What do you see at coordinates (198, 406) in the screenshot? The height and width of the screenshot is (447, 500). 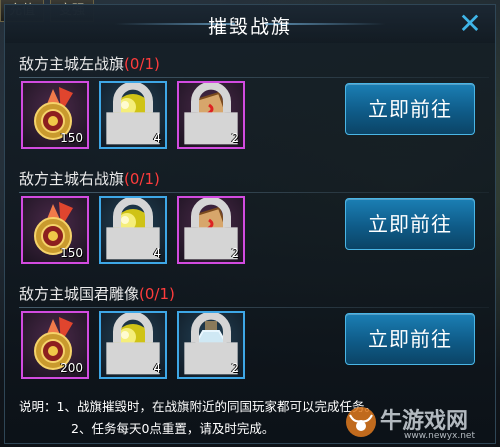 I see `note-line-1: 说明：1、战旗摧毁时，在战旗附近的同国玩家都可以完成任务。` at bounding box center [198, 406].